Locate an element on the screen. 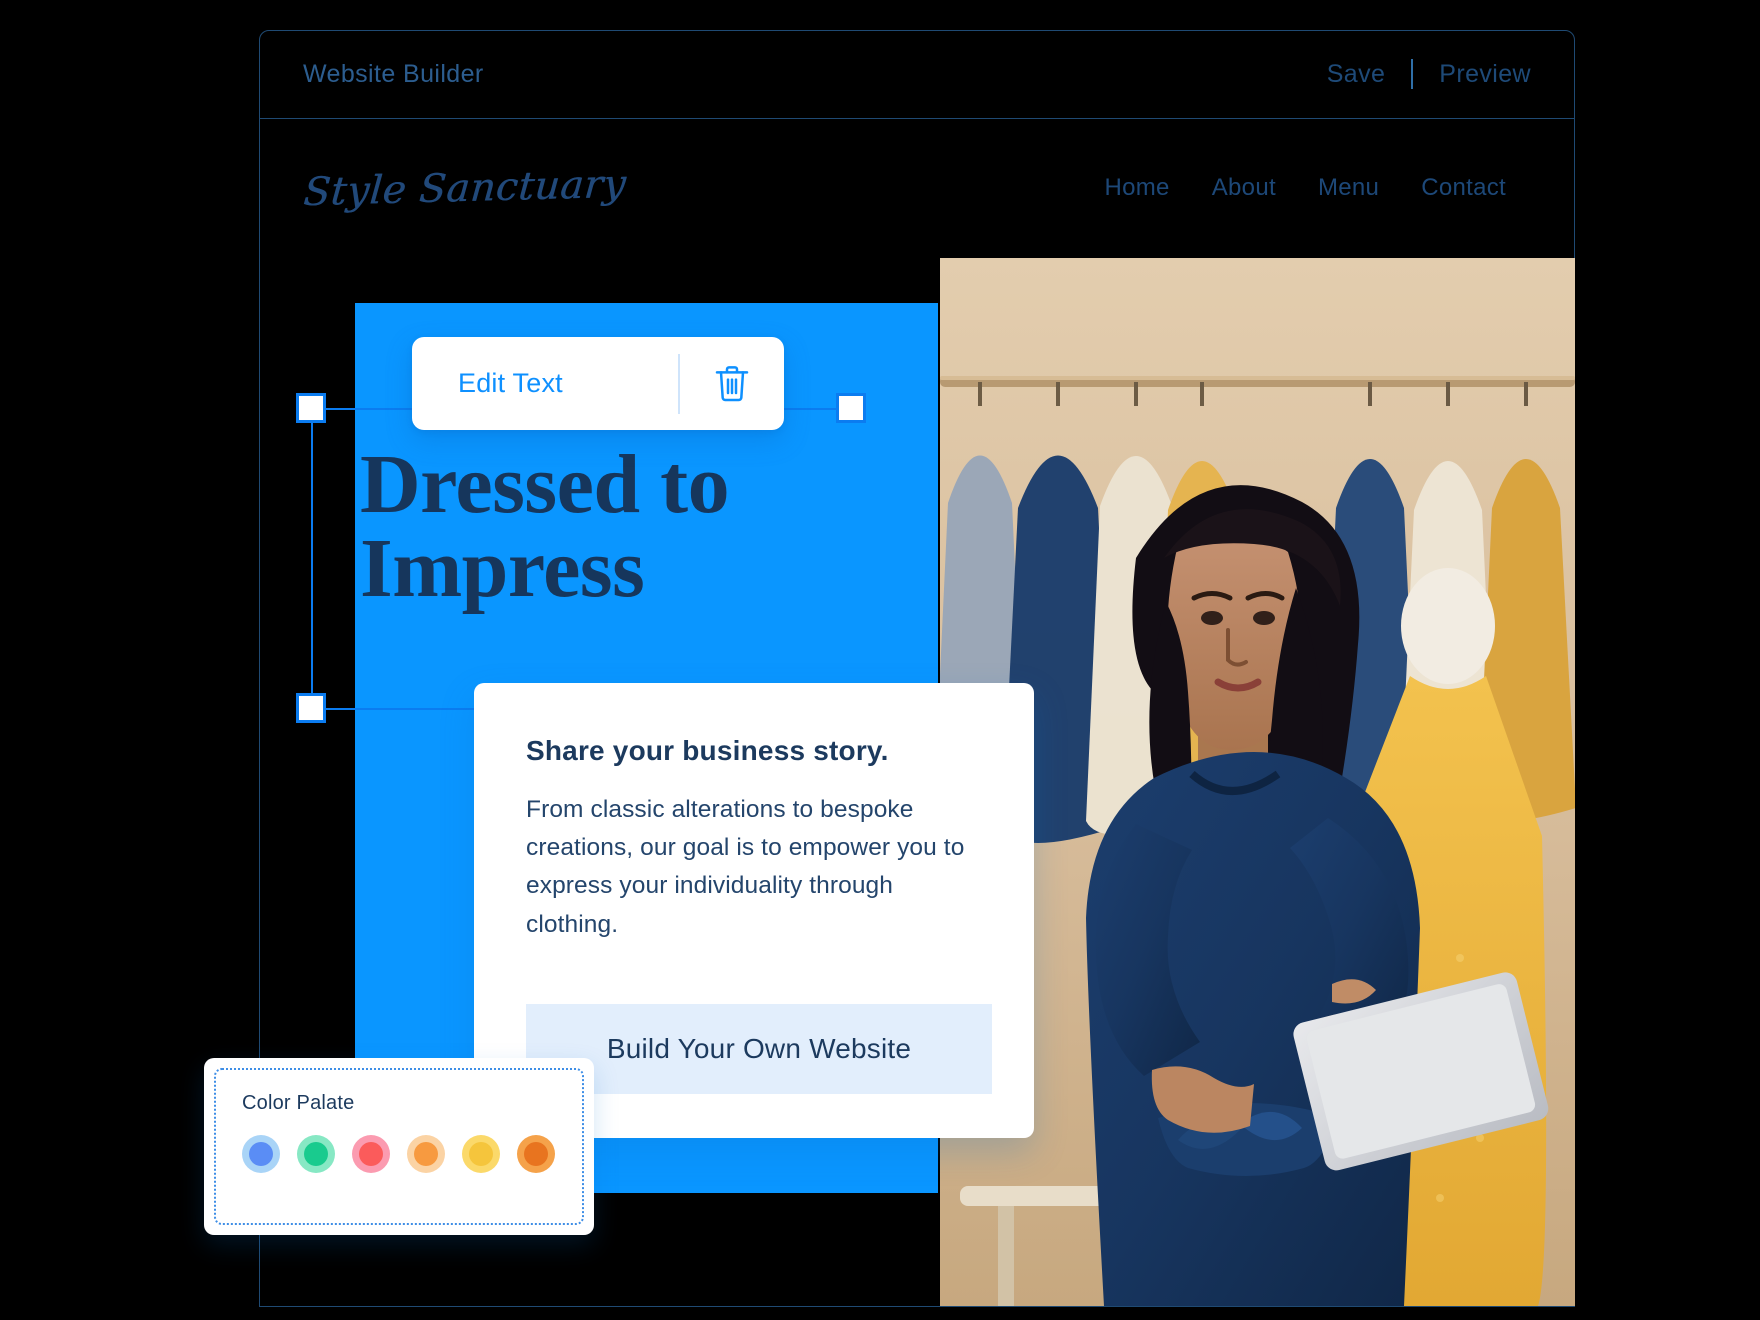  build-your-own-website-button: Build Your Own Website is located at coordinates (759, 1049).